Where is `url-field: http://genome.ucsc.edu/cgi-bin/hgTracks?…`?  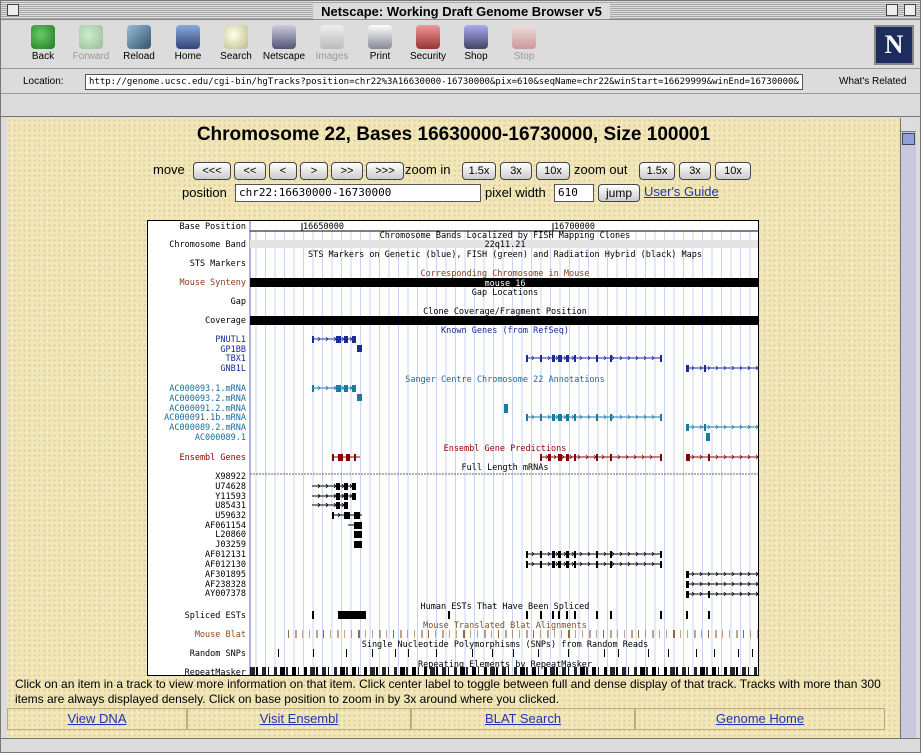
url-field: http://genome.ucsc.edu/cgi-bin/hgTracks?… is located at coordinates (444, 82).